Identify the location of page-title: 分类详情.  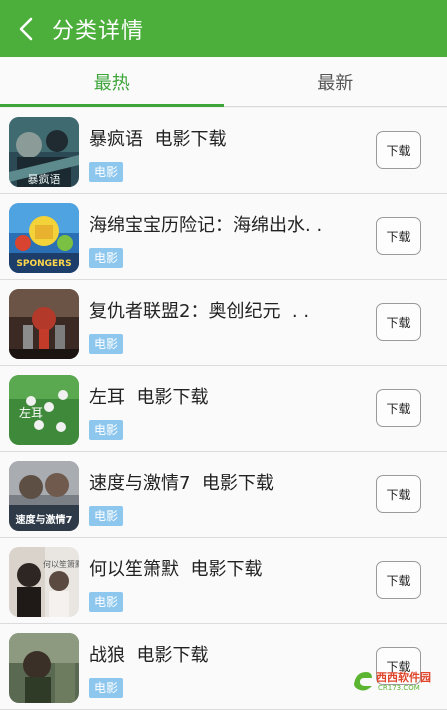
(98, 29).